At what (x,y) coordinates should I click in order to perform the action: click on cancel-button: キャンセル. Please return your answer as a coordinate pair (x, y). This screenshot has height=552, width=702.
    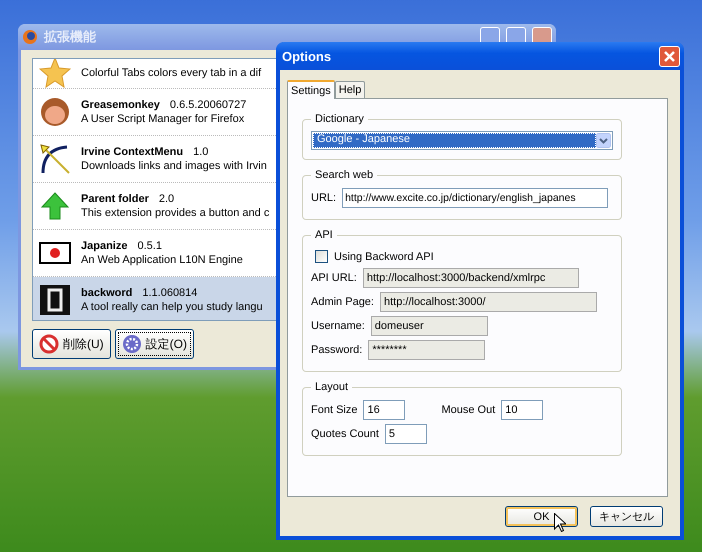
    Looking at the image, I should click on (626, 516).